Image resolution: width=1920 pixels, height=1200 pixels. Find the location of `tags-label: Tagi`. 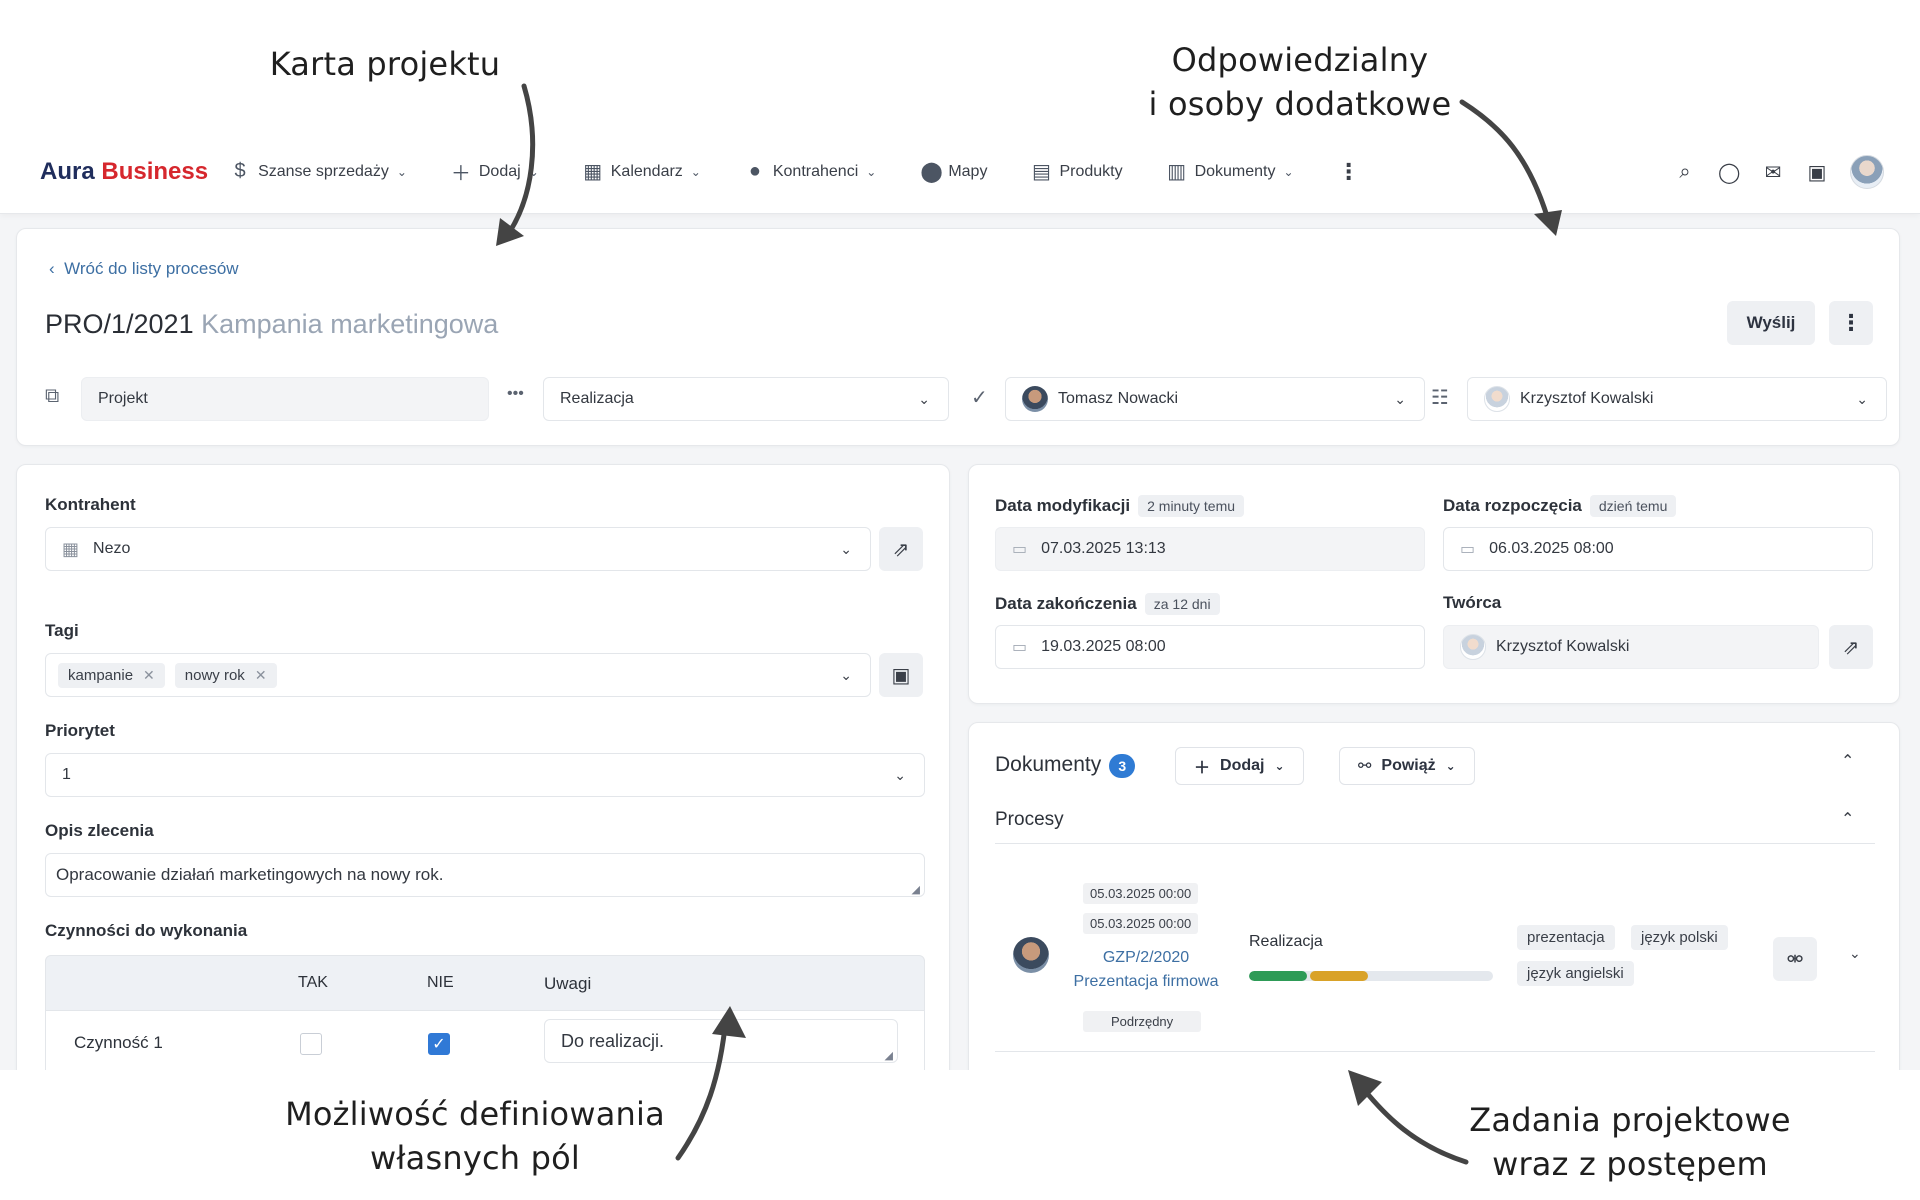

tags-label: Tagi is located at coordinates (62, 630).